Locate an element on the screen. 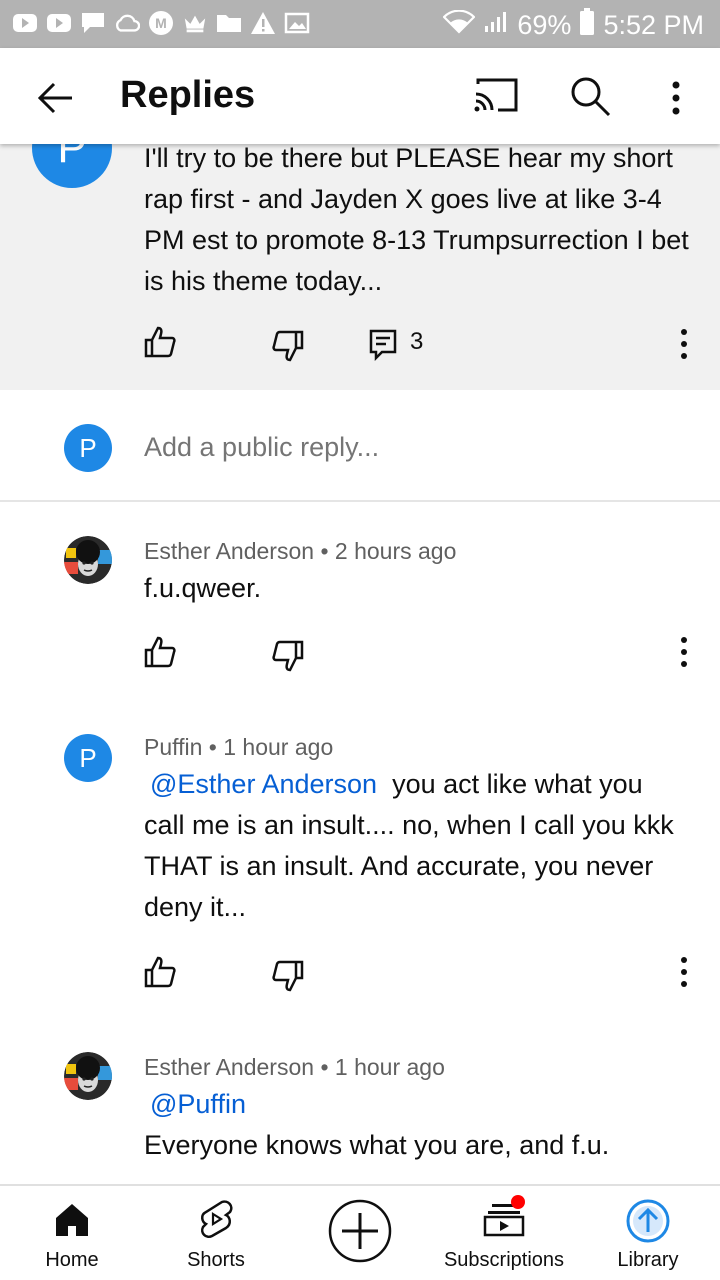 The width and height of the screenshot is (720, 1280). more-vert-icon is located at coordinates (676, 98).